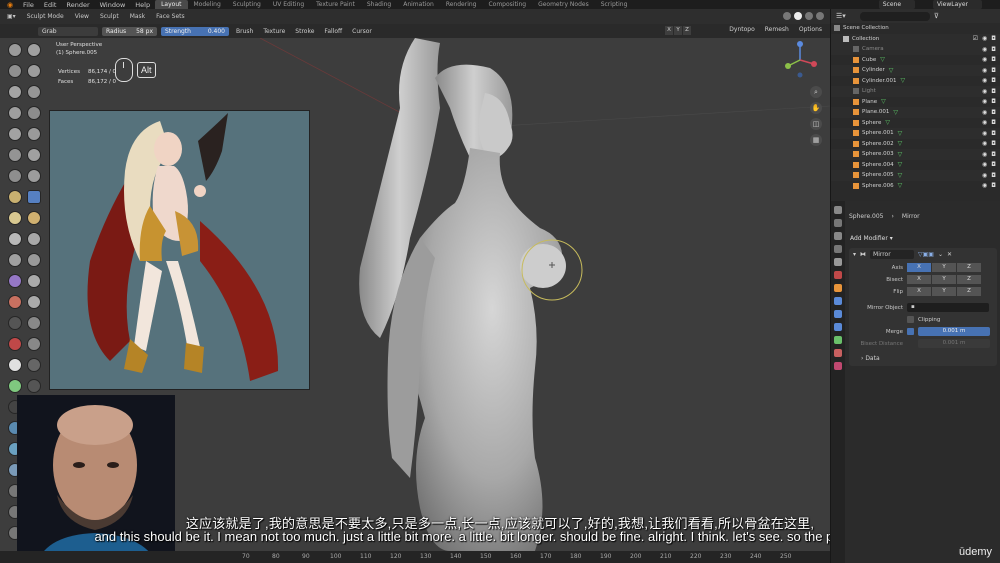 This screenshot has width=1000, height=563. Describe the element at coordinates (669, 30) in the screenshot. I see `symmetry-x-button: X` at that location.